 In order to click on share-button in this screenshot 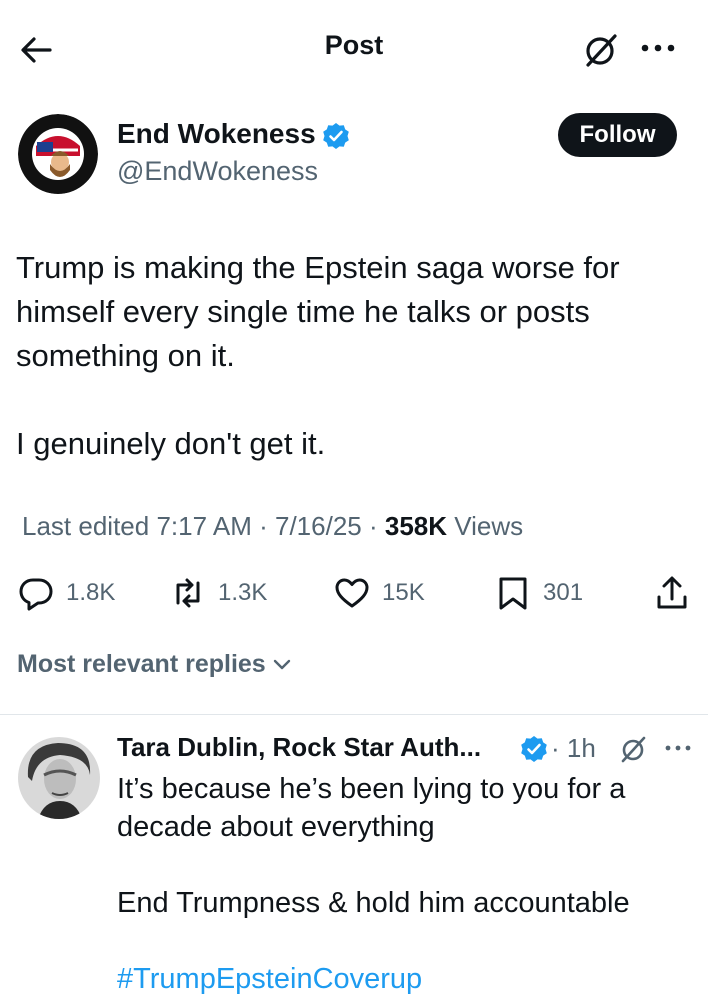, I will do `click(672, 593)`.